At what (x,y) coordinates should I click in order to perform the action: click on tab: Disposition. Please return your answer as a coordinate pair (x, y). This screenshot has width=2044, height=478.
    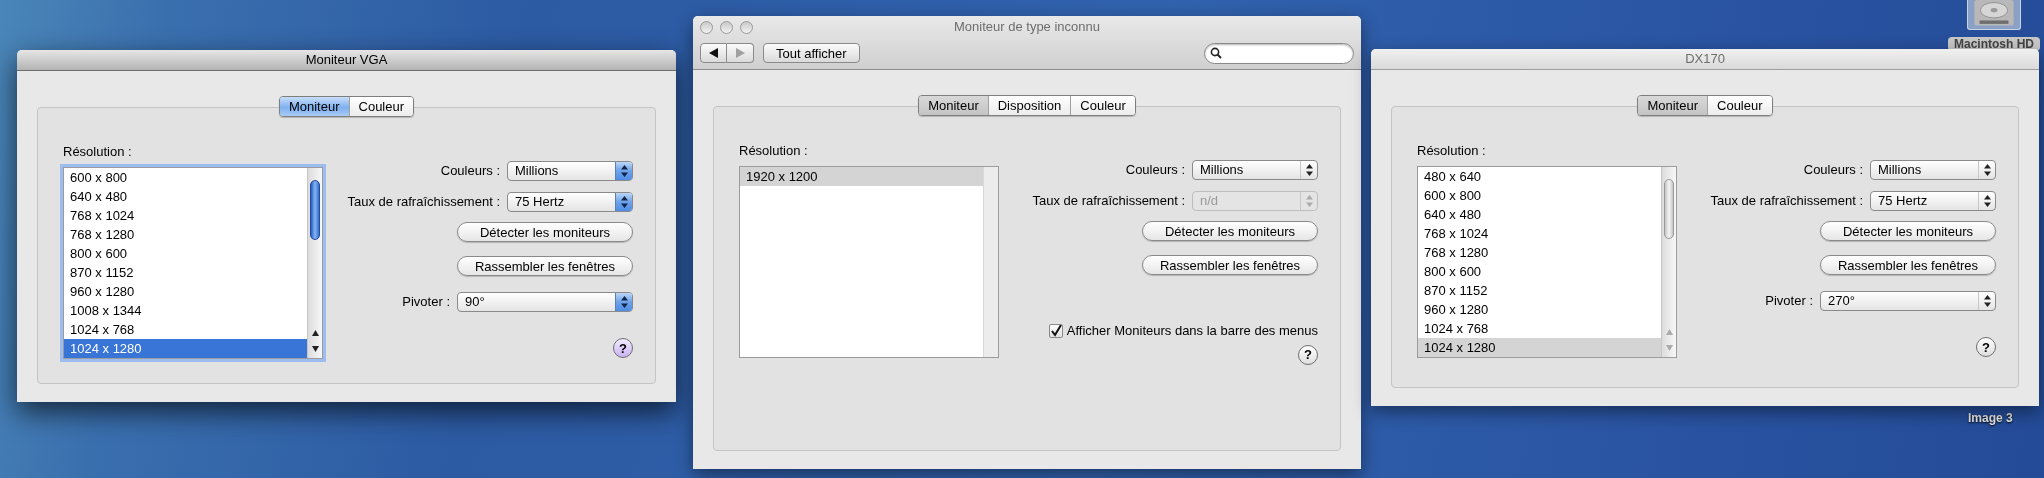
    Looking at the image, I should click on (1029, 105).